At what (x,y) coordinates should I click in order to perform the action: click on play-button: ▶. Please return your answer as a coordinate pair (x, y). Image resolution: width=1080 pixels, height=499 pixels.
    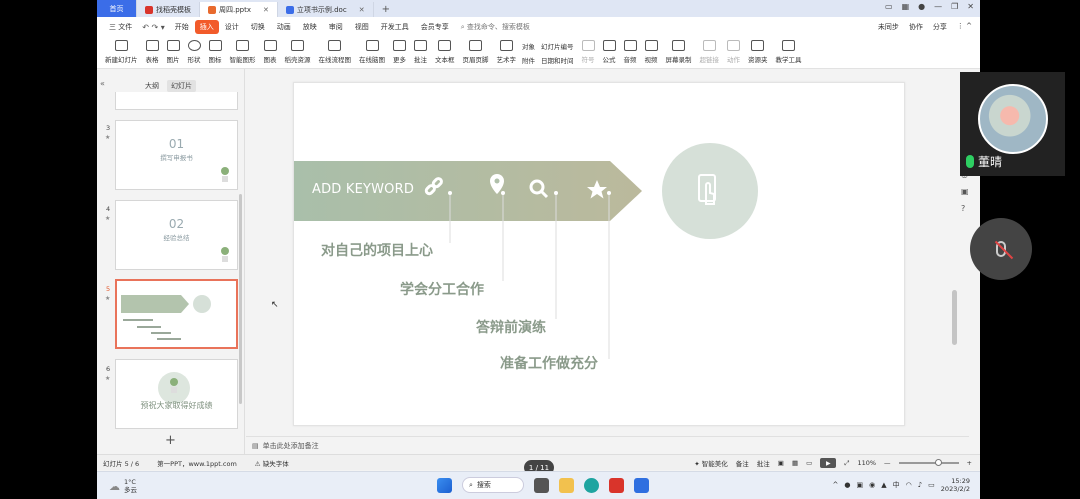
    Looking at the image, I should click on (828, 463).